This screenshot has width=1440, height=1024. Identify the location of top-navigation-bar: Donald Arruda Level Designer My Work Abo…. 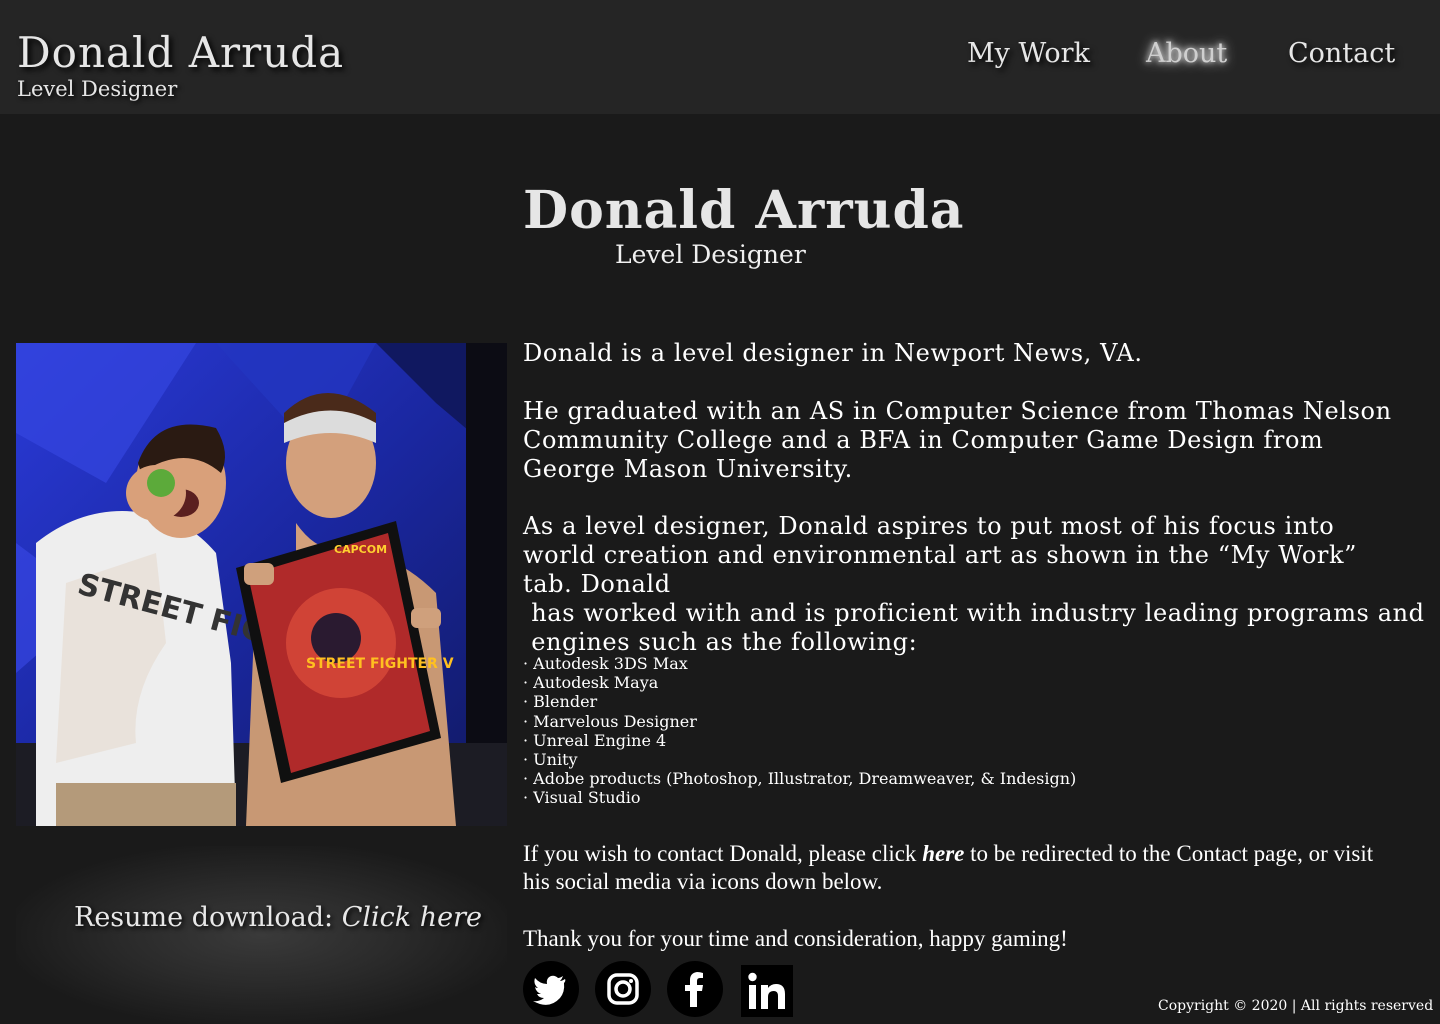
(720, 57).